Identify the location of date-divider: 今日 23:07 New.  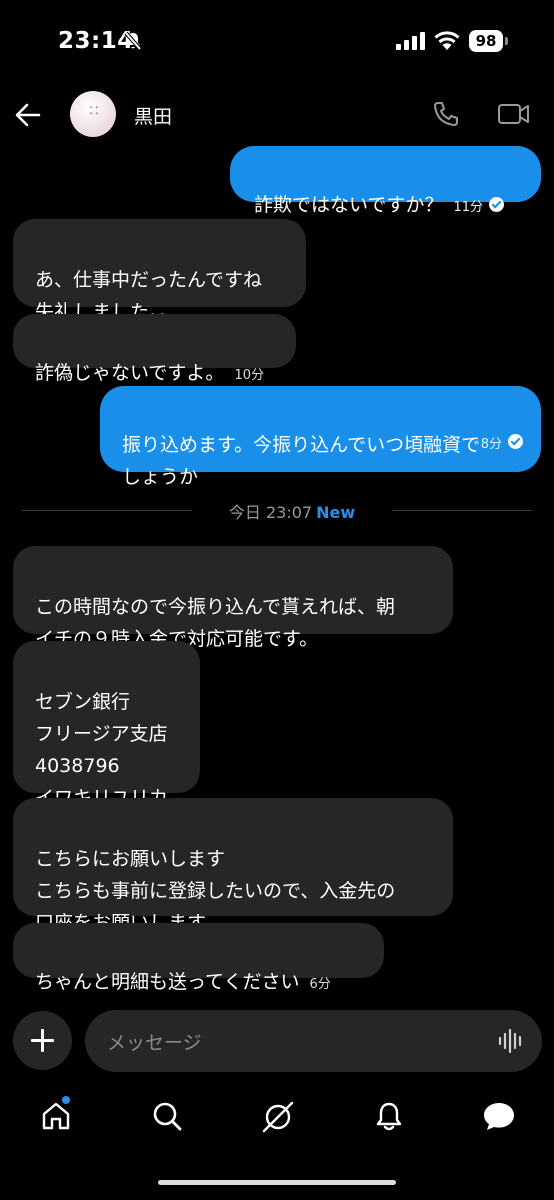
(277, 511).